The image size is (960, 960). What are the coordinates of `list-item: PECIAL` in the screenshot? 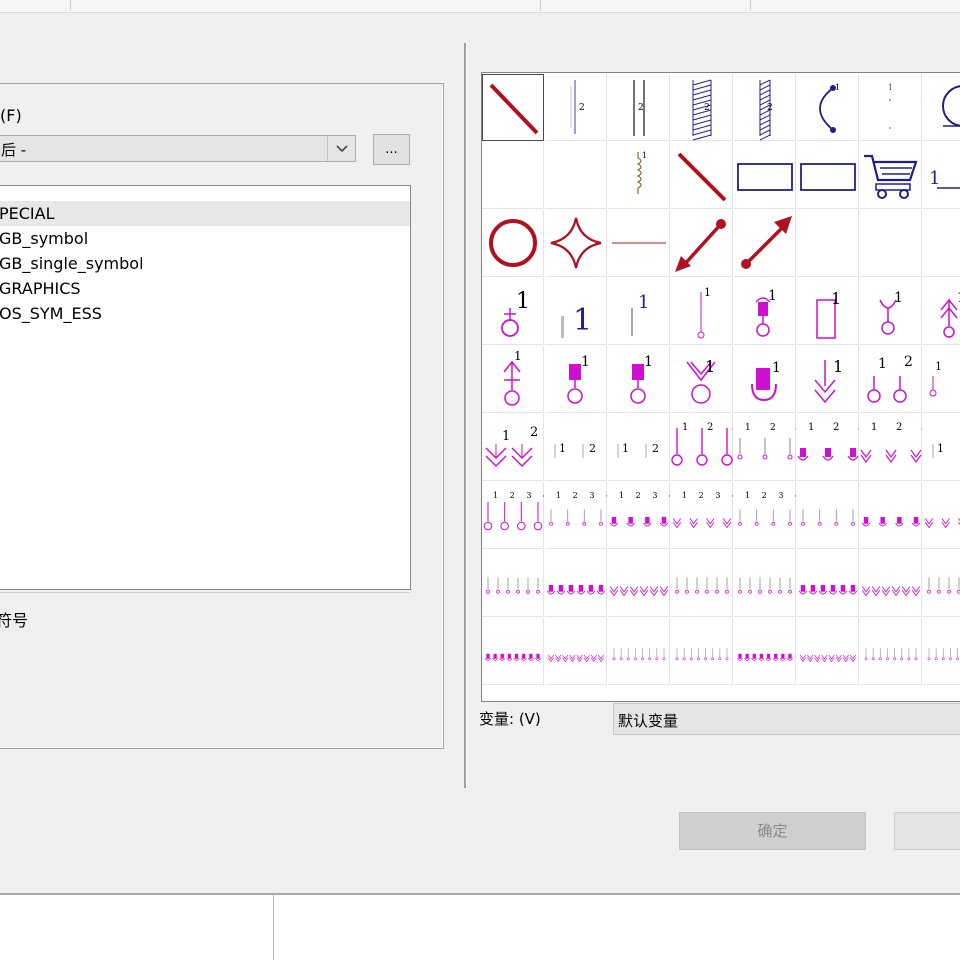 It's located at (205, 213).